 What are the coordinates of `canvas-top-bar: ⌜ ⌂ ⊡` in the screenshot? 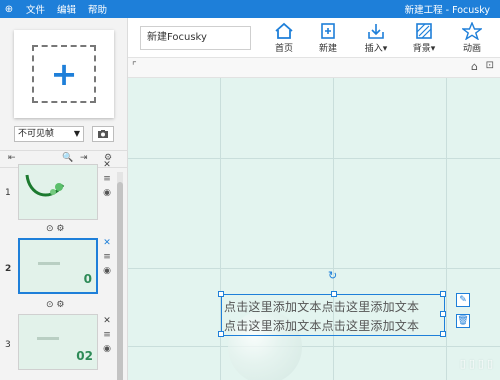 It's located at (314, 68).